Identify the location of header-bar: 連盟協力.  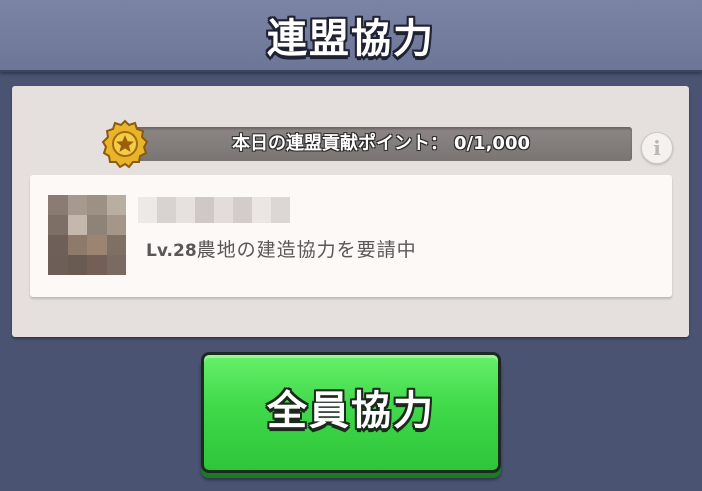
(351, 36).